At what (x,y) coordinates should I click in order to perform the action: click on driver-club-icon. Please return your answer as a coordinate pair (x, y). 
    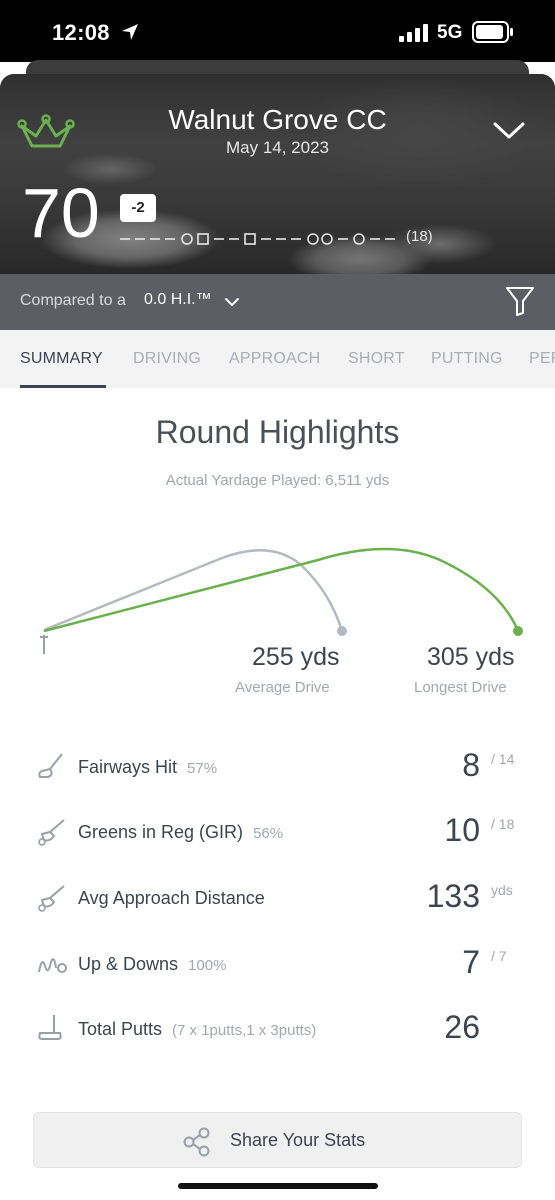
    Looking at the image, I should click on (50, 765).